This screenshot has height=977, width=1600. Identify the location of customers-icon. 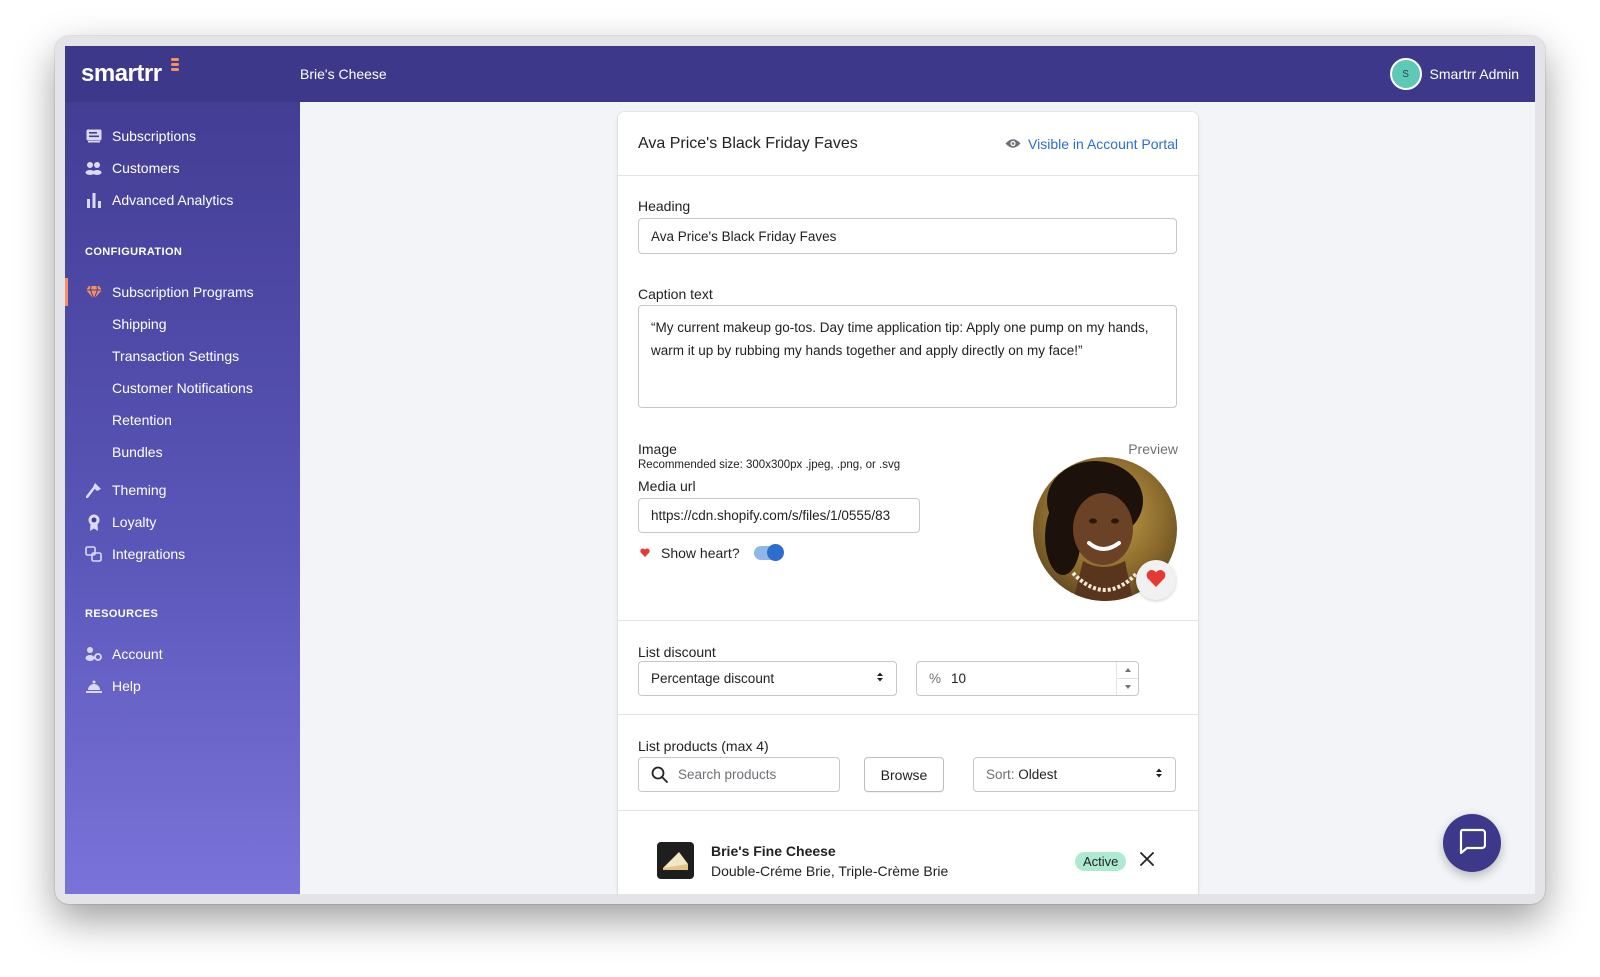
(93, 168).